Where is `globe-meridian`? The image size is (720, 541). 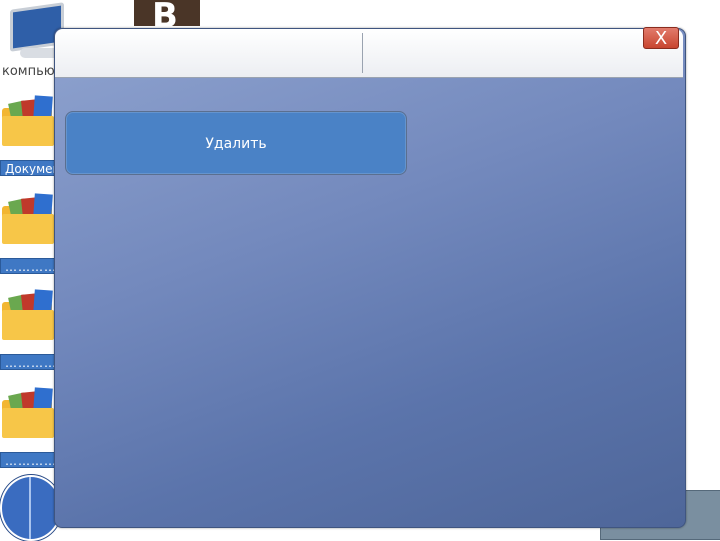 globe-meridian is located at coordinates (30, 508).